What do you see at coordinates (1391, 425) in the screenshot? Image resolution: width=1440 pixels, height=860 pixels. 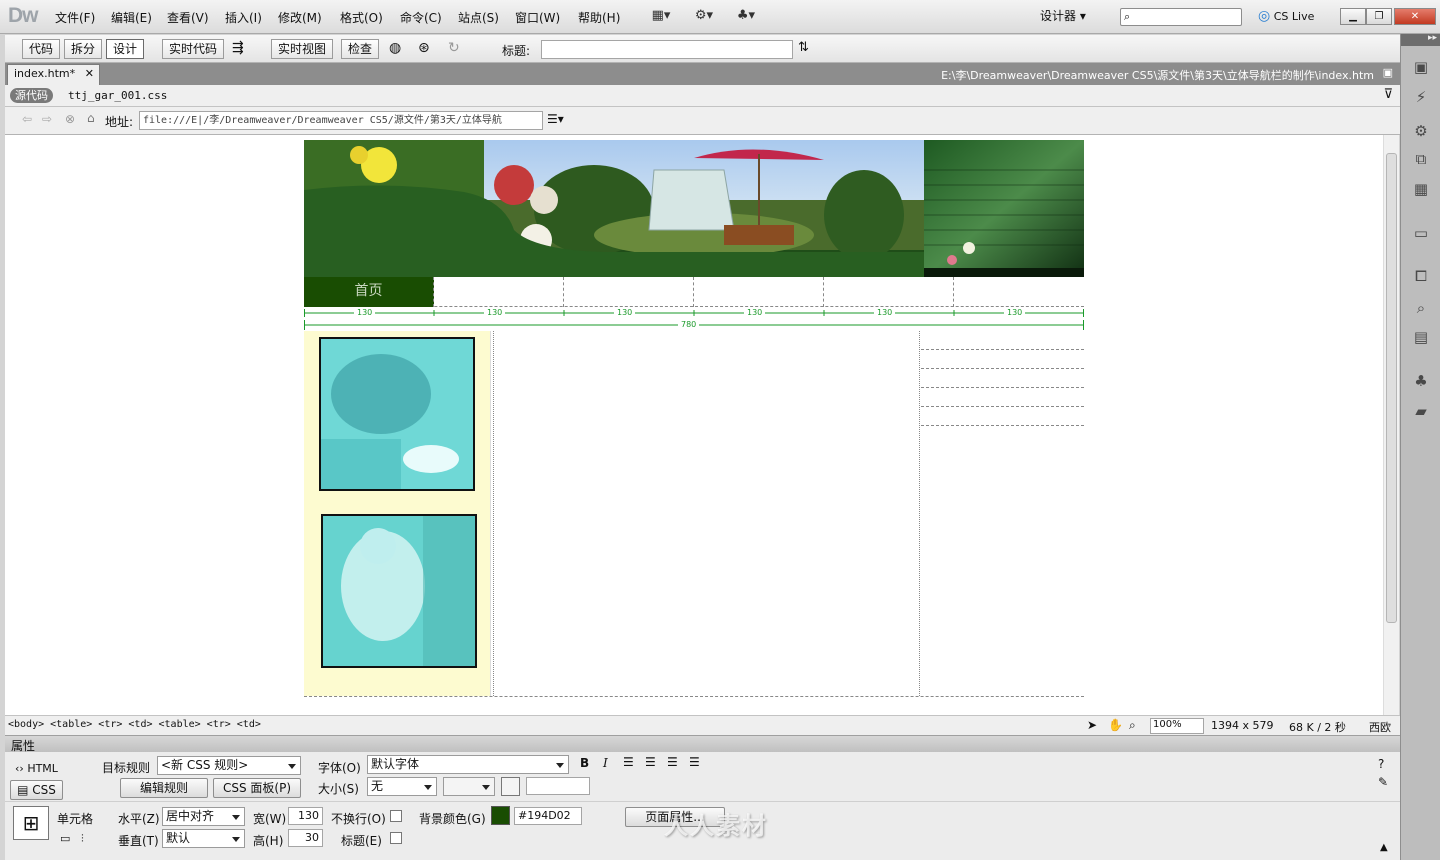 I see `vertical-scrollbar` at bounding box center [1391, 425].